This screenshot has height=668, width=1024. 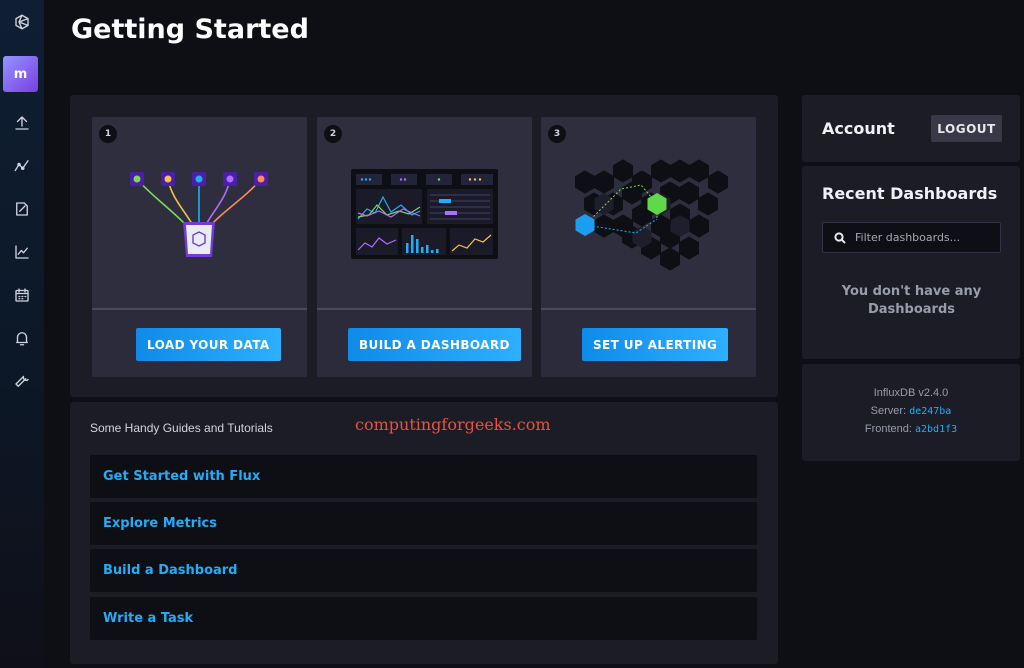 What do you see at coordinates (911, 300) in the screenshot?
I see `empty-dashboards-message: You don't have any Dashboards` at bounding box center [911, 300].